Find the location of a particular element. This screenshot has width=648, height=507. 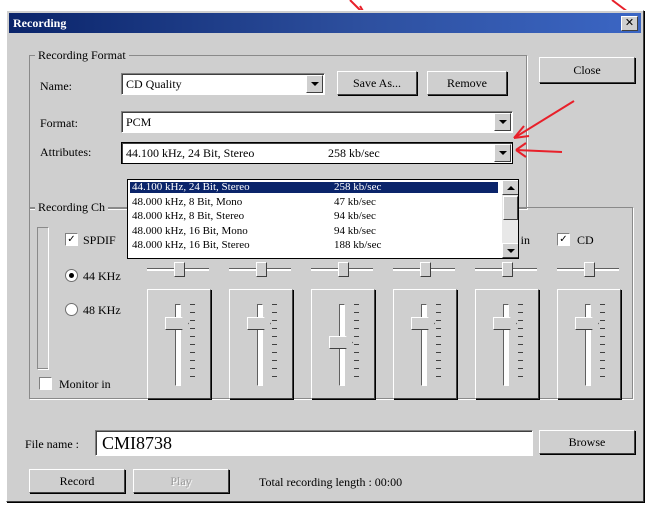

attributes-select-rate: 258 kb/sec is located at coordinates (354, 153).